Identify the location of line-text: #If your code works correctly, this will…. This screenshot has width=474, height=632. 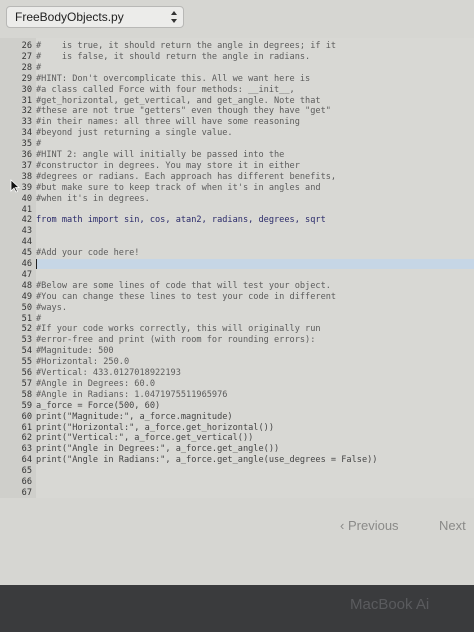
(178, 329).